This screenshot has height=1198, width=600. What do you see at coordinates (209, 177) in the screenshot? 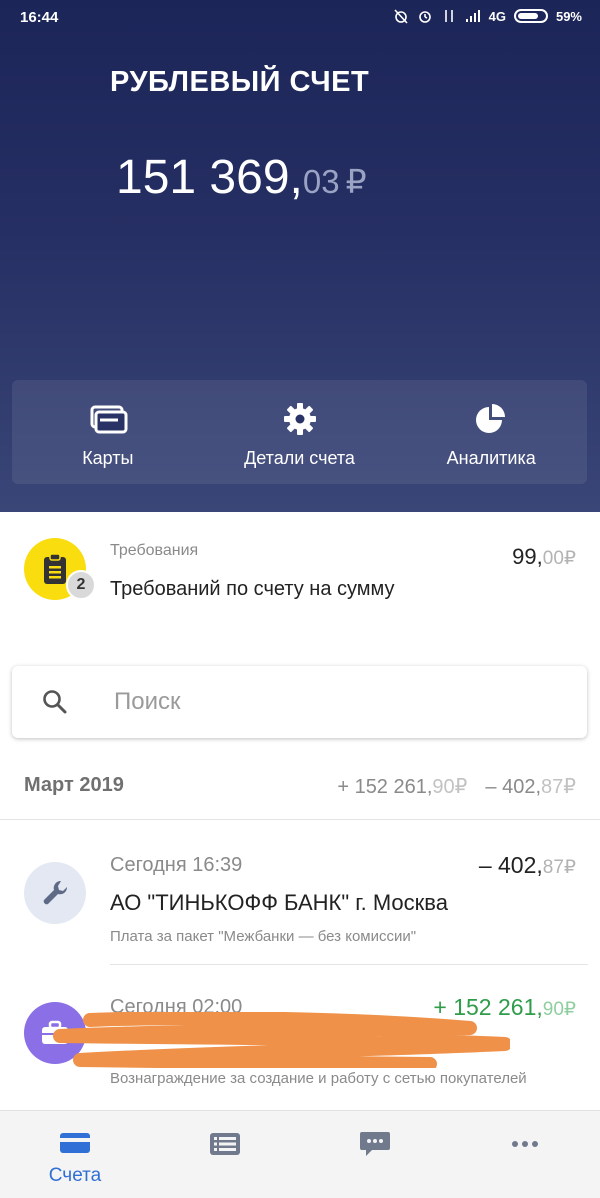
I see `balance-main: 151 369,` at bounding box center [209, 177].